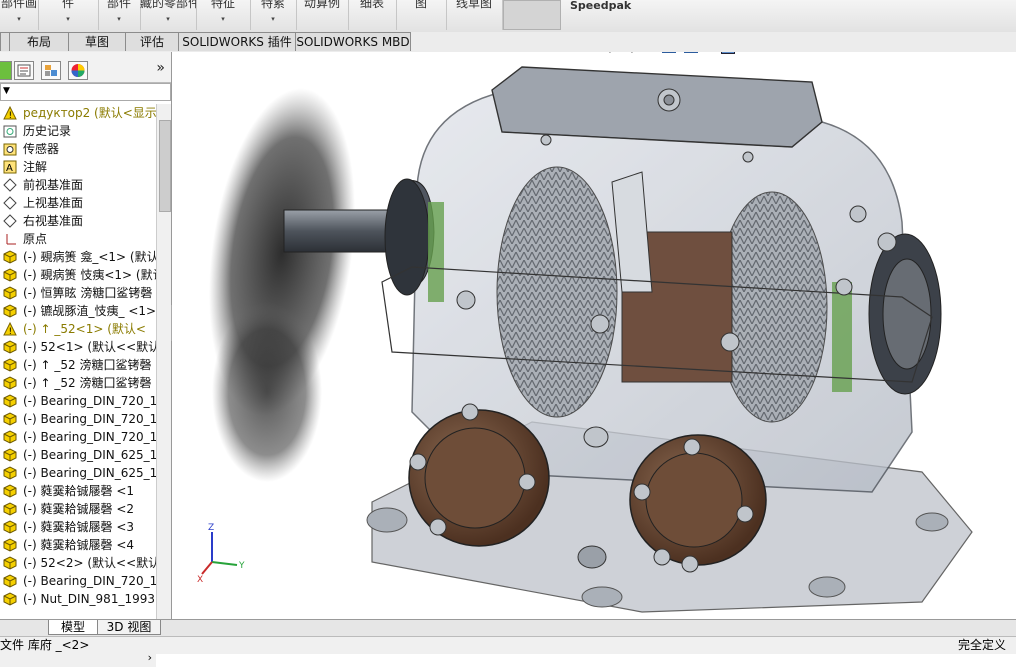 The width and height of the screenshot is (1016, 667). What do you see at coordinates (746, 55) in the screenshot?
I see `heads-up-view-toolbar: 🔍 🔍 ↶ ⚇ ❖` at bounding box center [746, 55].